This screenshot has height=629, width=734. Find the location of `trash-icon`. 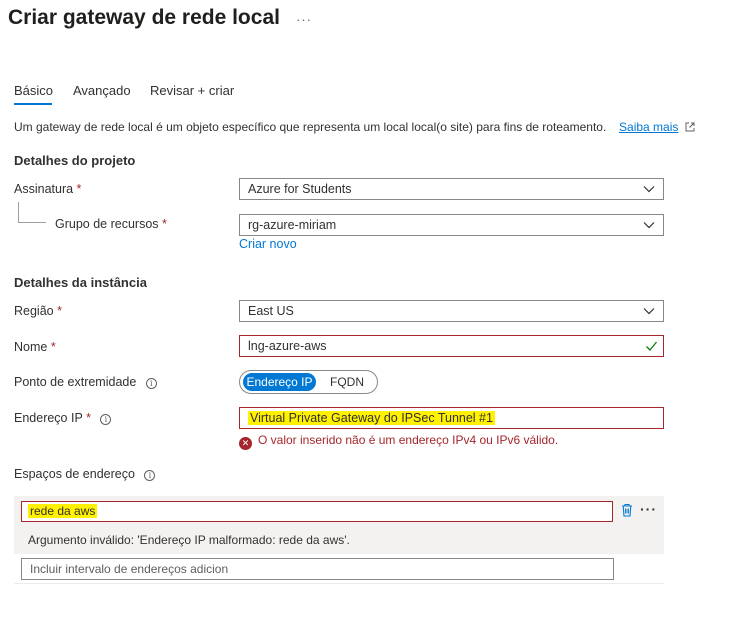

trash-icon is located at coordinates (627, 510).